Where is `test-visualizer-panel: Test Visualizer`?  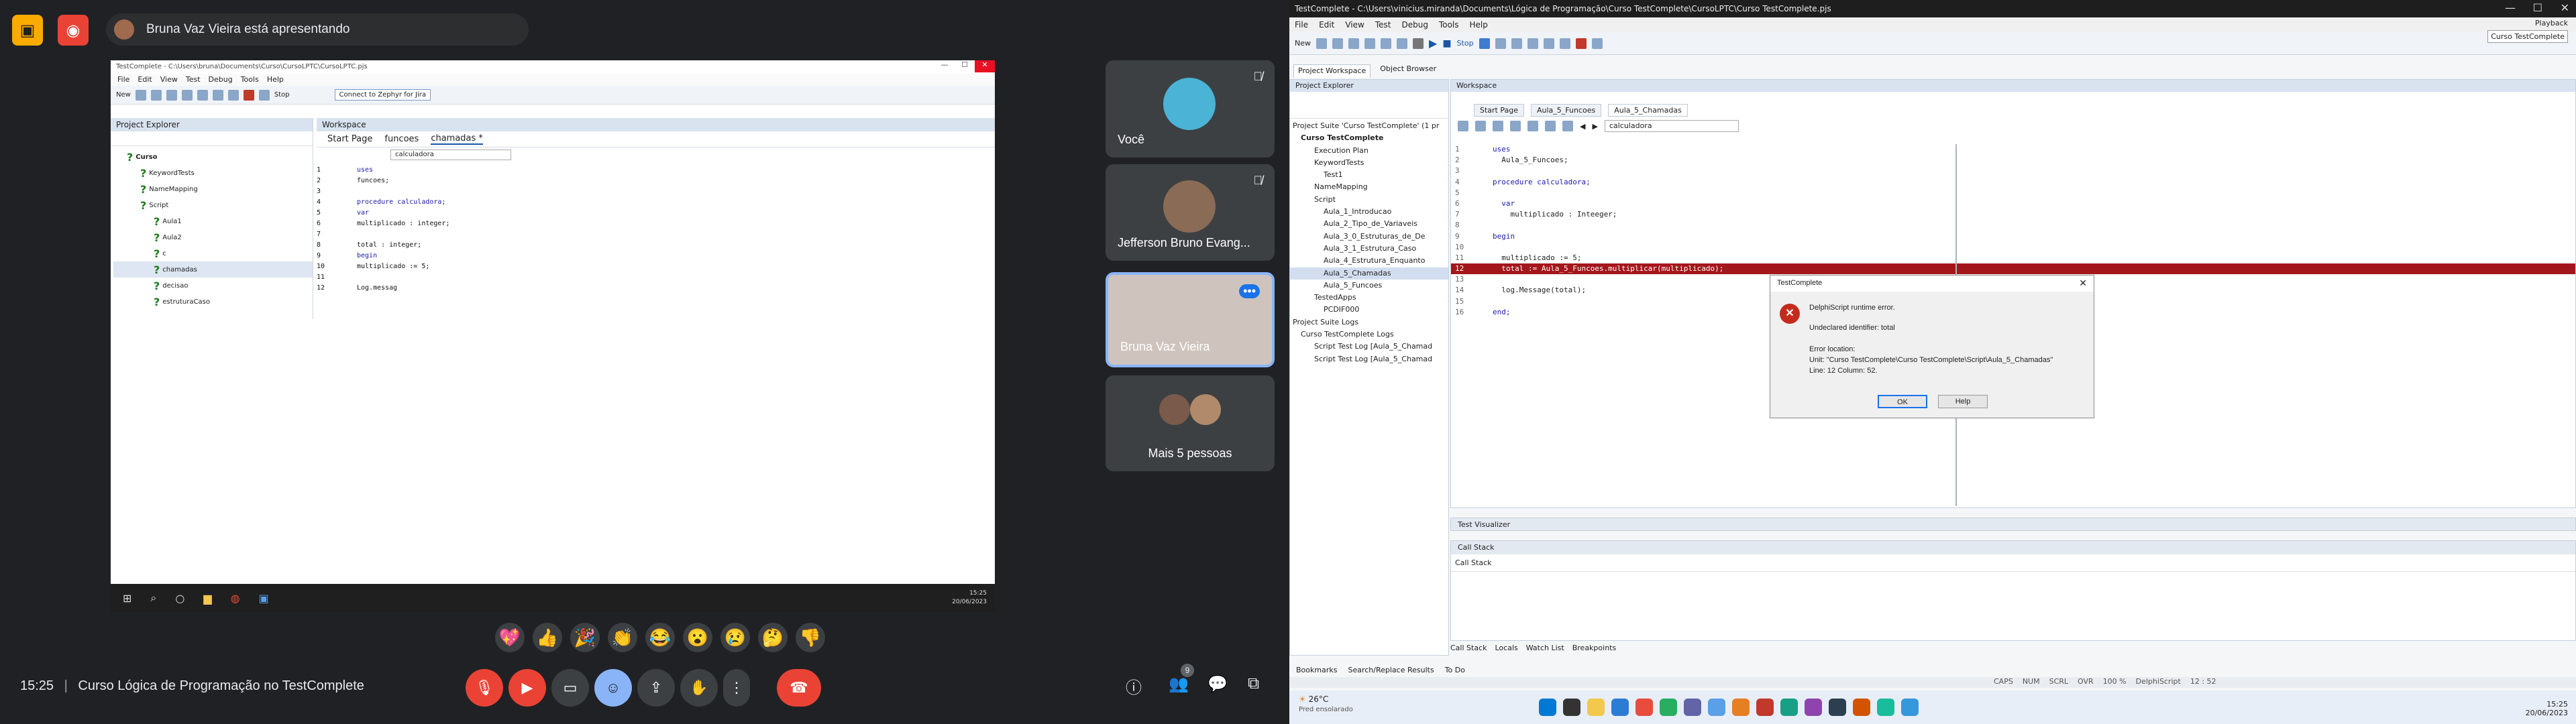
test-visualizer-panel: Test Visualizer is located at coordinates (2013, 524).